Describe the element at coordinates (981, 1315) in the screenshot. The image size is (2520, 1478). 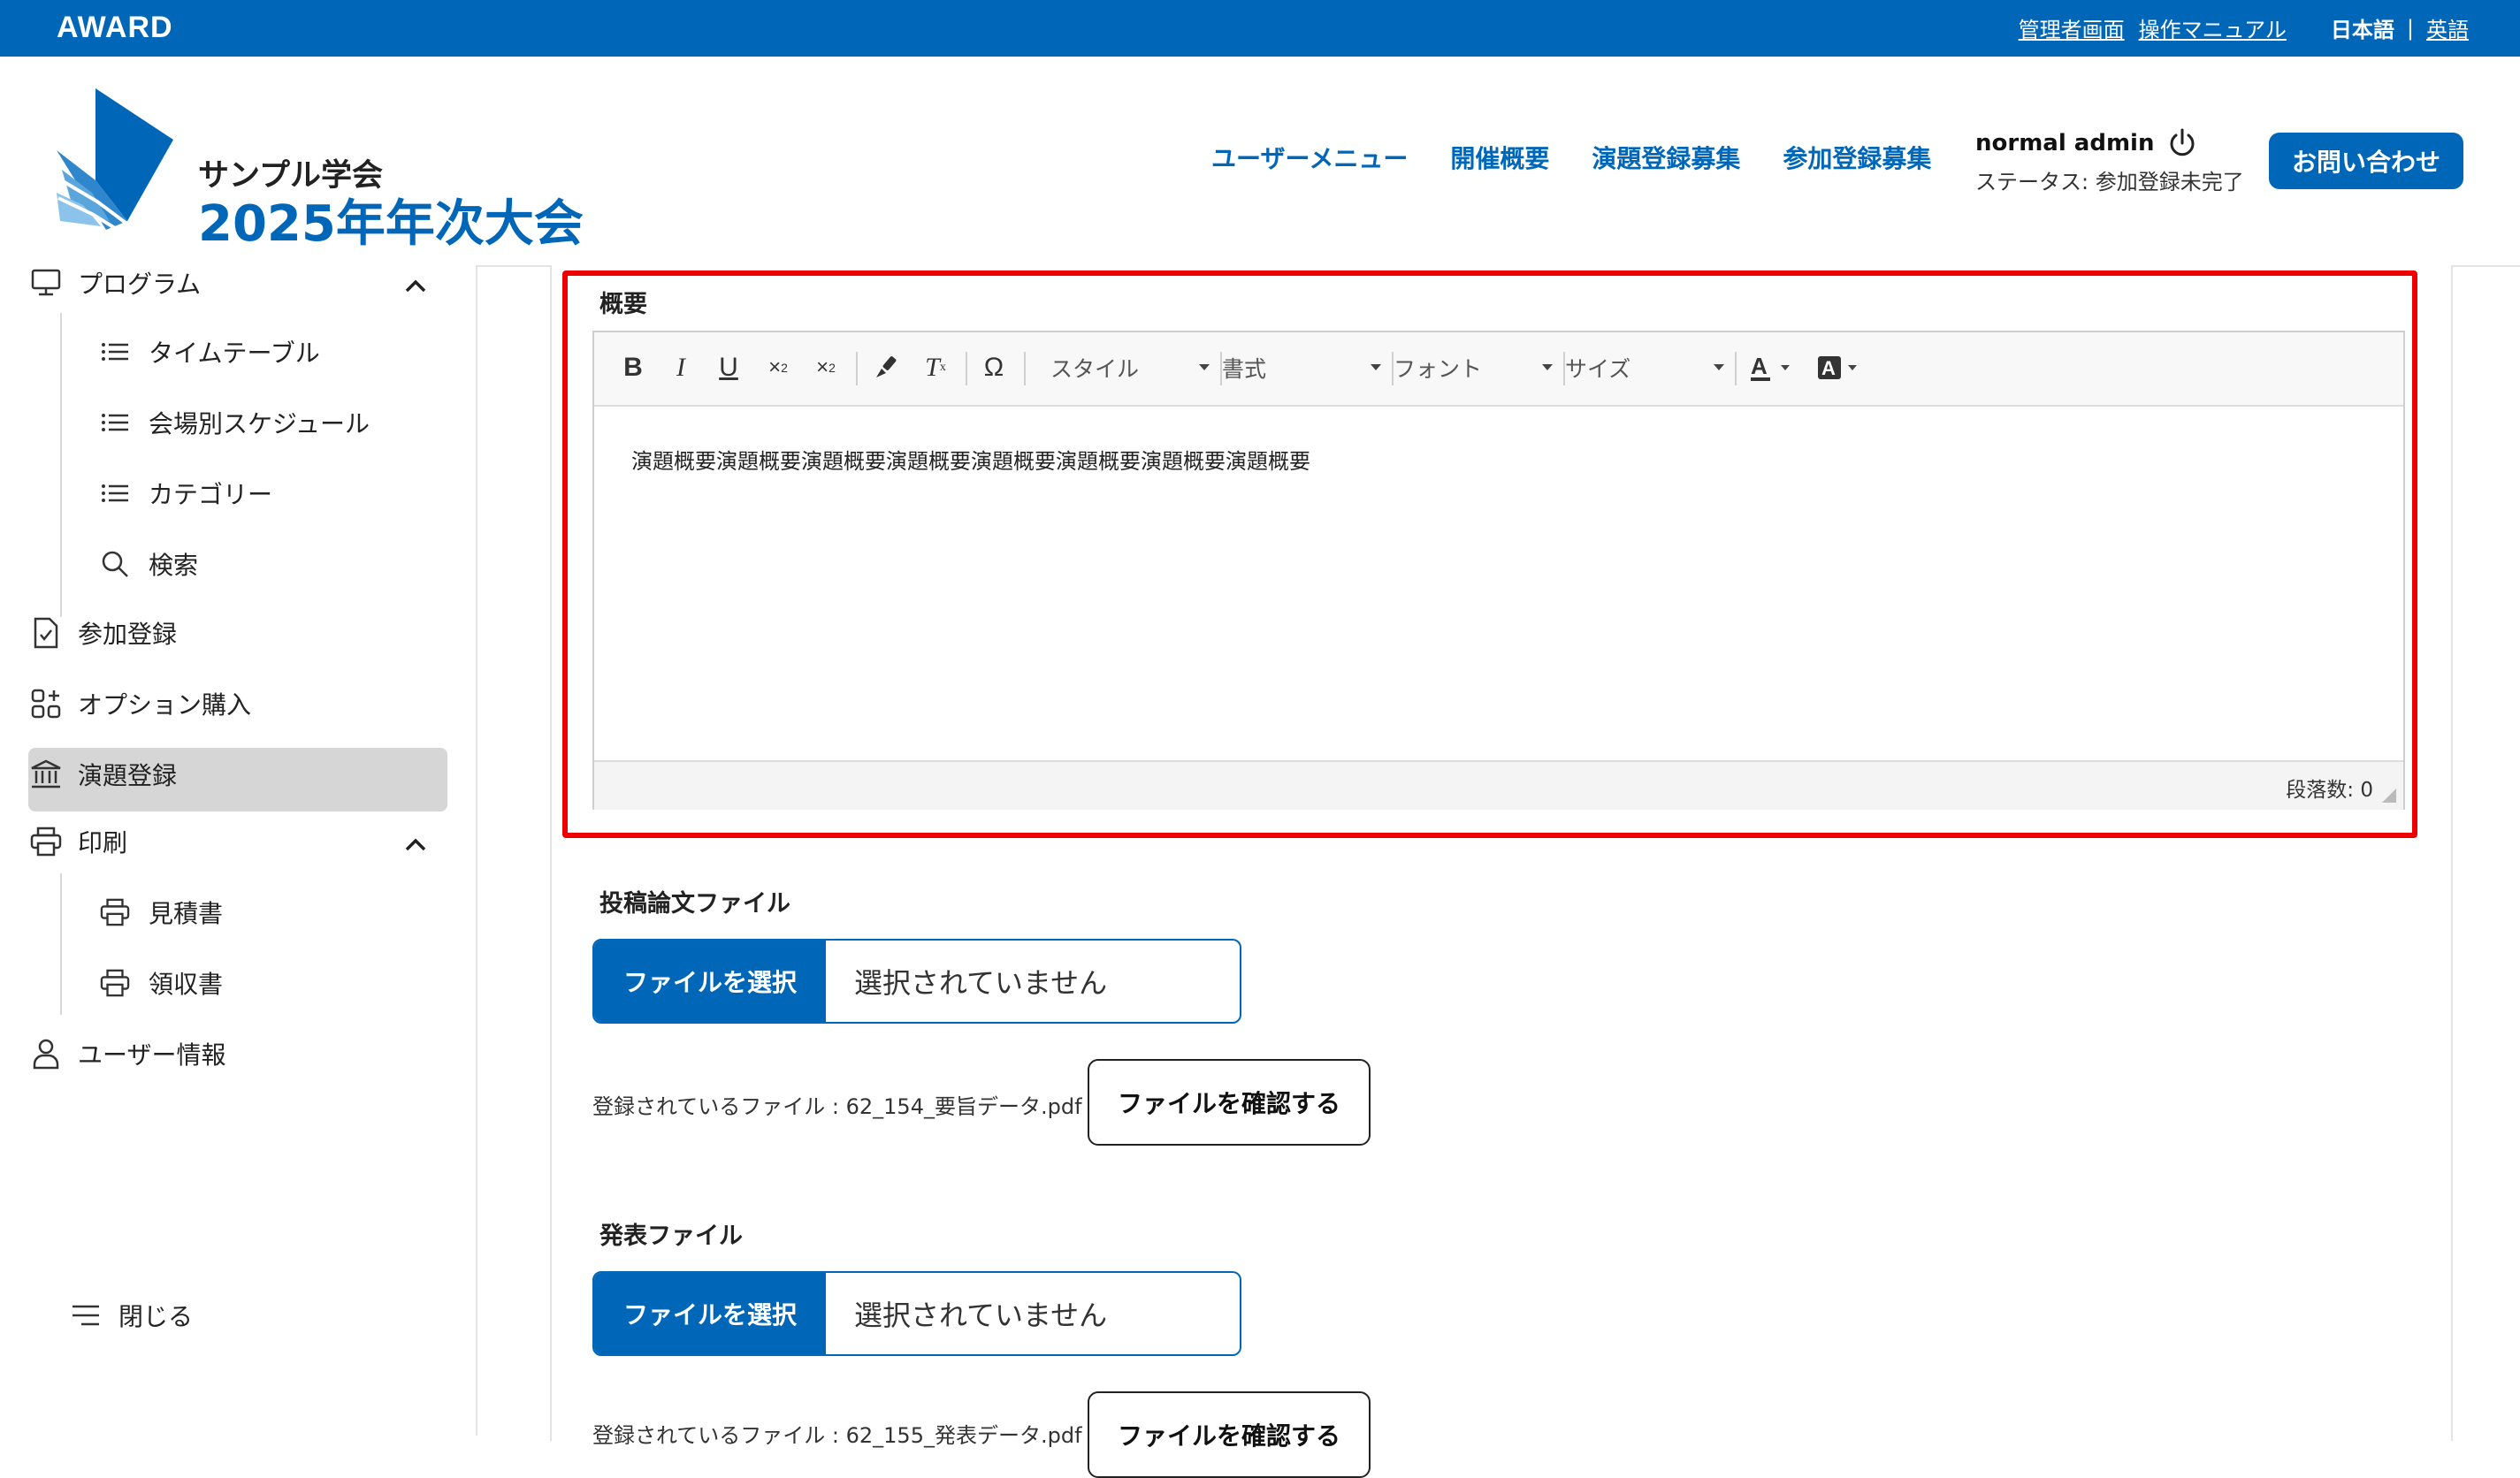
I see `presentation-file-status: 選択されていません` at that location.